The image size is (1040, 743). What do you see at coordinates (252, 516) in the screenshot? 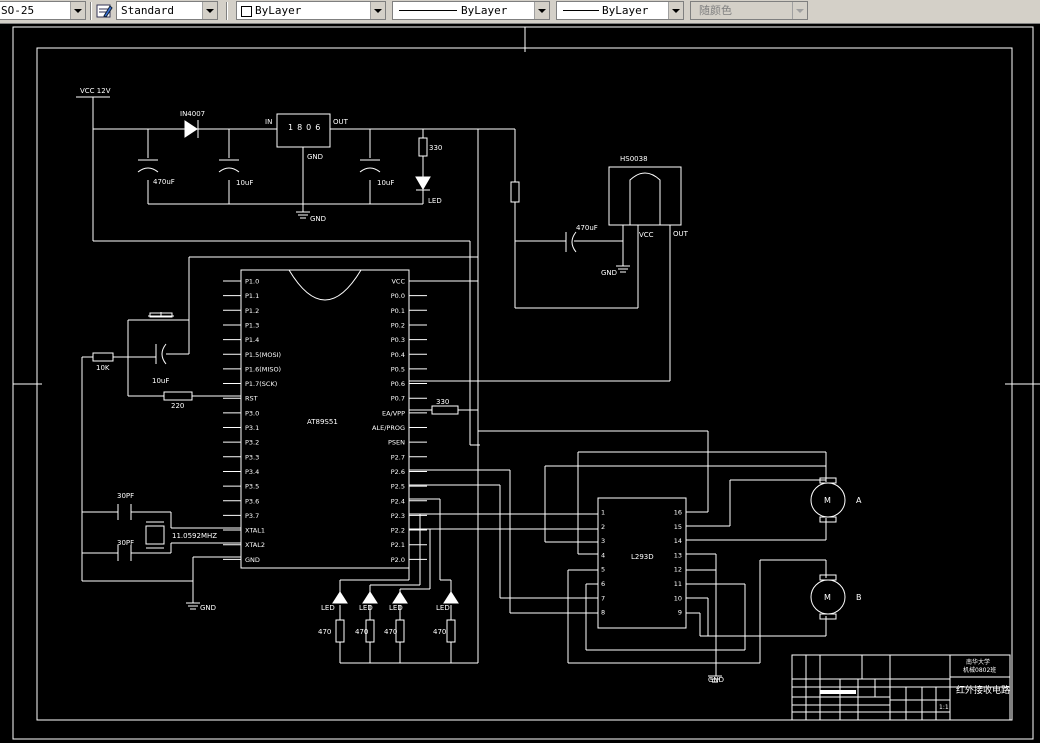
I see `mcu-left-pin-label: P3.7` at bounding box center [252, 516].